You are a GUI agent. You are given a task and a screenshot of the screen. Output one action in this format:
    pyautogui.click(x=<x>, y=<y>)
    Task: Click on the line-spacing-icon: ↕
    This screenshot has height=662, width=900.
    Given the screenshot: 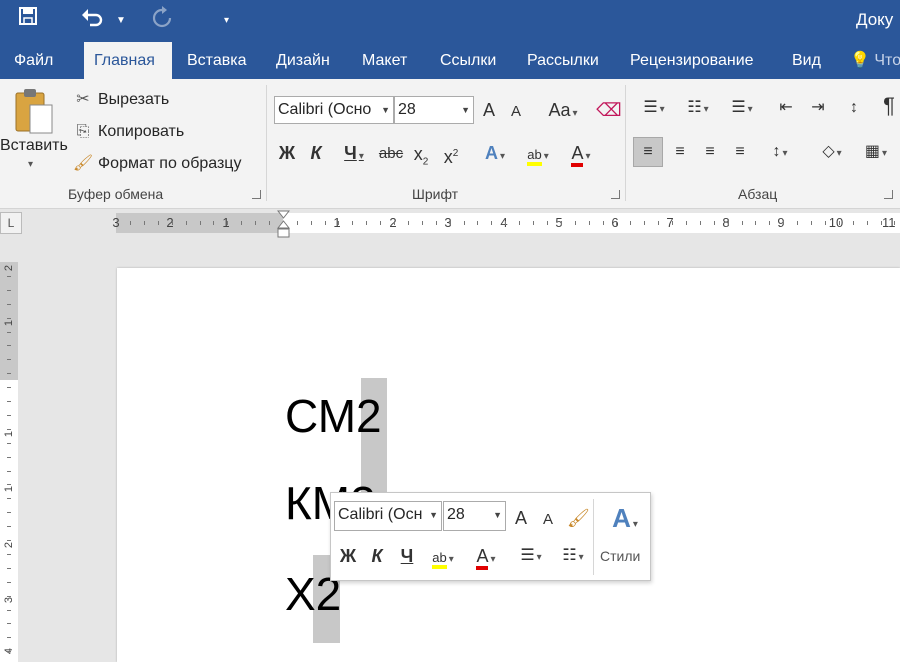 What is the action you would take?
    pyautogui.click(x=780, y=152)
    